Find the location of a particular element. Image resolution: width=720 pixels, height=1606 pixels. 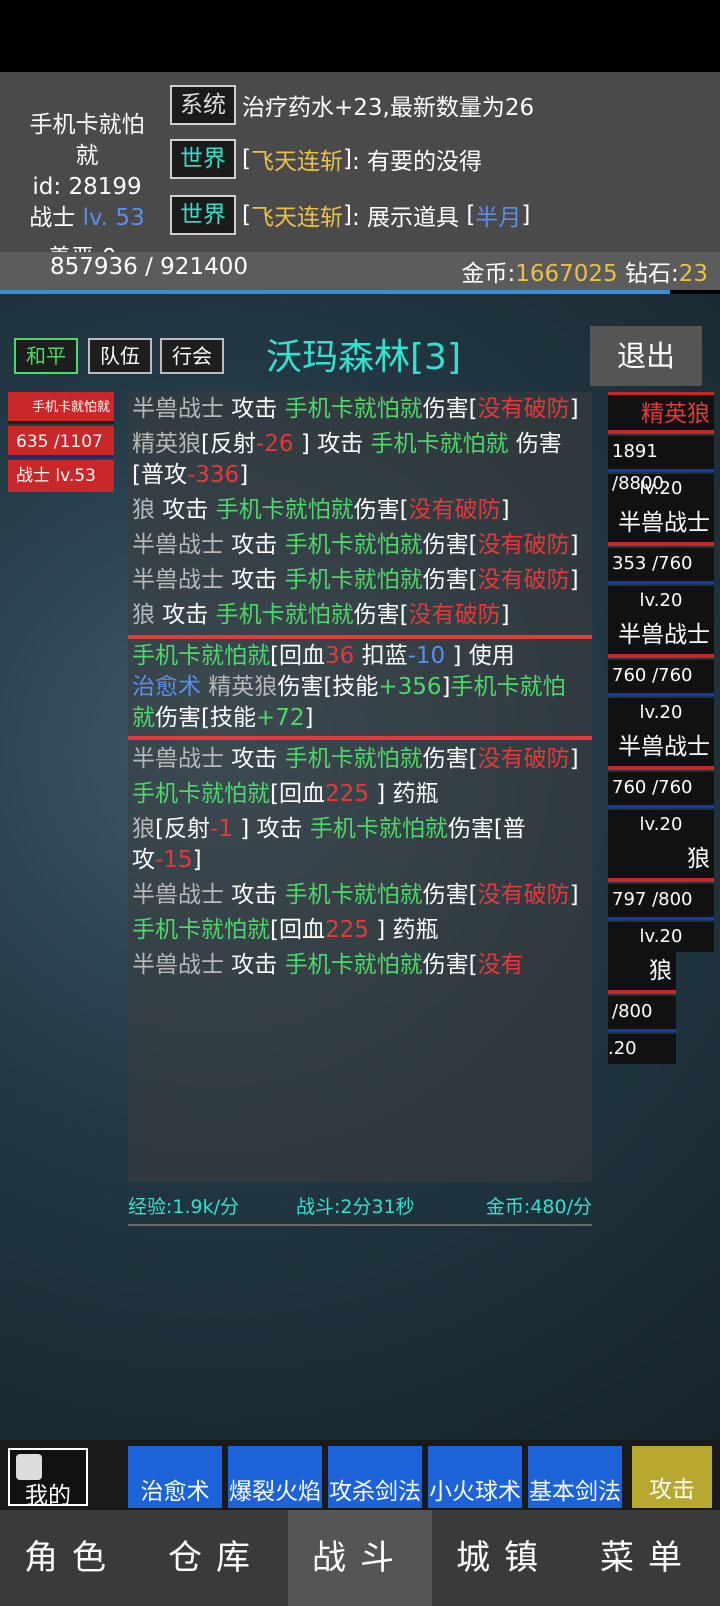

enemy-card: 狼 /800 .20 is located at coordinates (642, 1008).